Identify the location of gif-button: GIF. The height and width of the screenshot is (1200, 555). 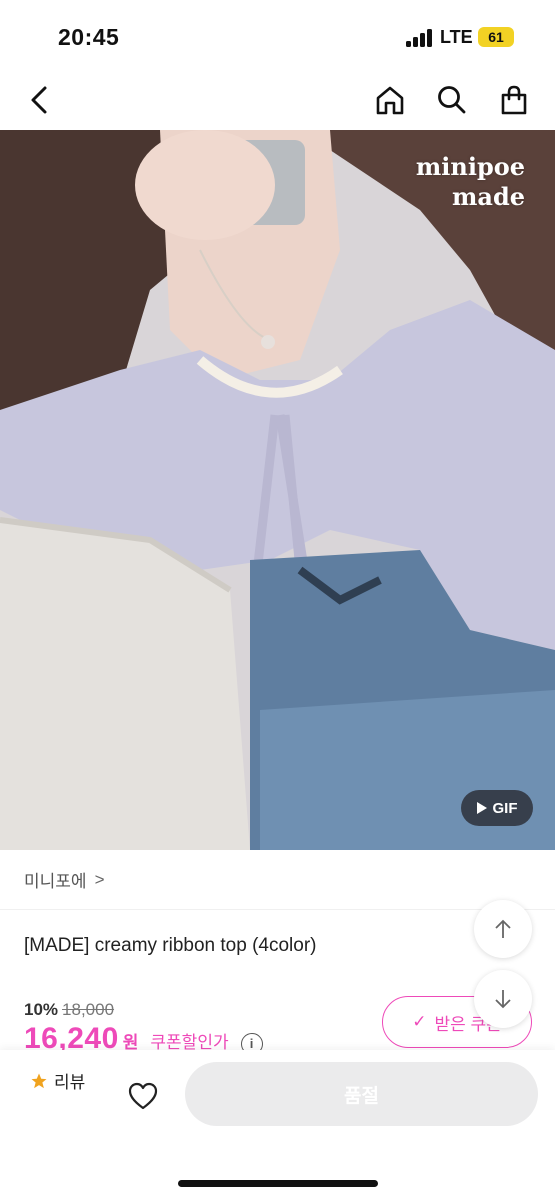
(497, 808).